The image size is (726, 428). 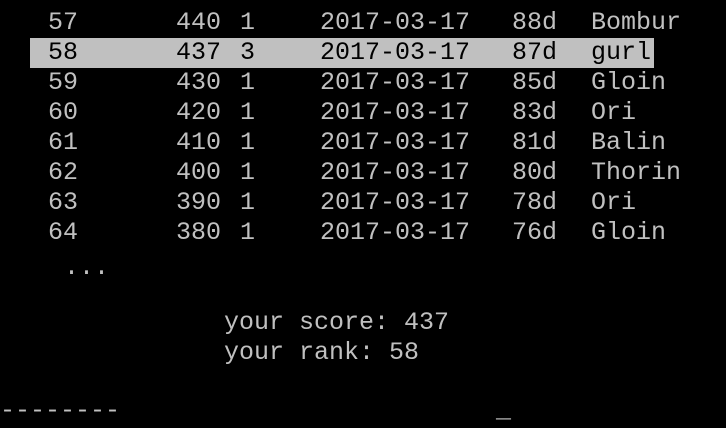 I want to click on score-cell: 380, so click(x=199, y=232).